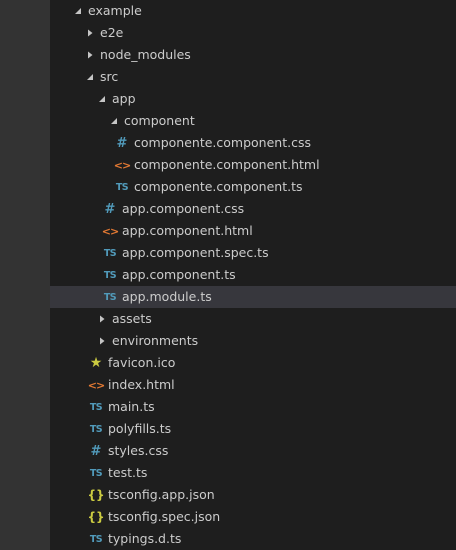 The height and width of the screenshot is (550, 456). Describe the element at coordinates (132, 318) in the screenshot. I see `folder-label: assets` at that location.